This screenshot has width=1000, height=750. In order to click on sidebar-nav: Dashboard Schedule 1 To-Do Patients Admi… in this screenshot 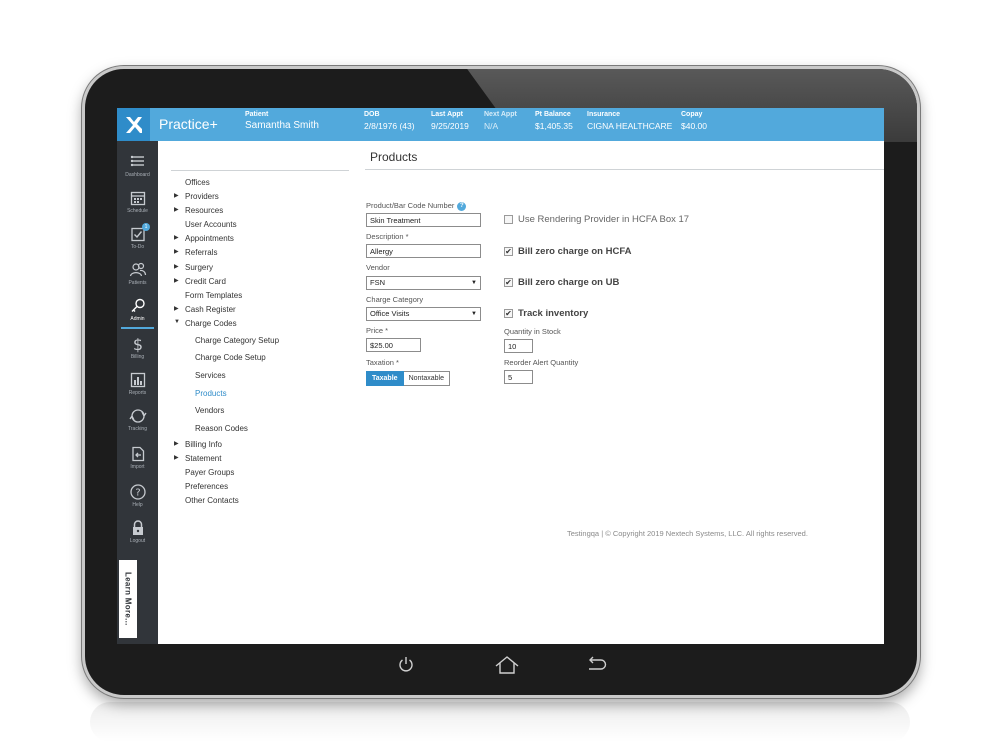, I will do `click(137, 392)`.